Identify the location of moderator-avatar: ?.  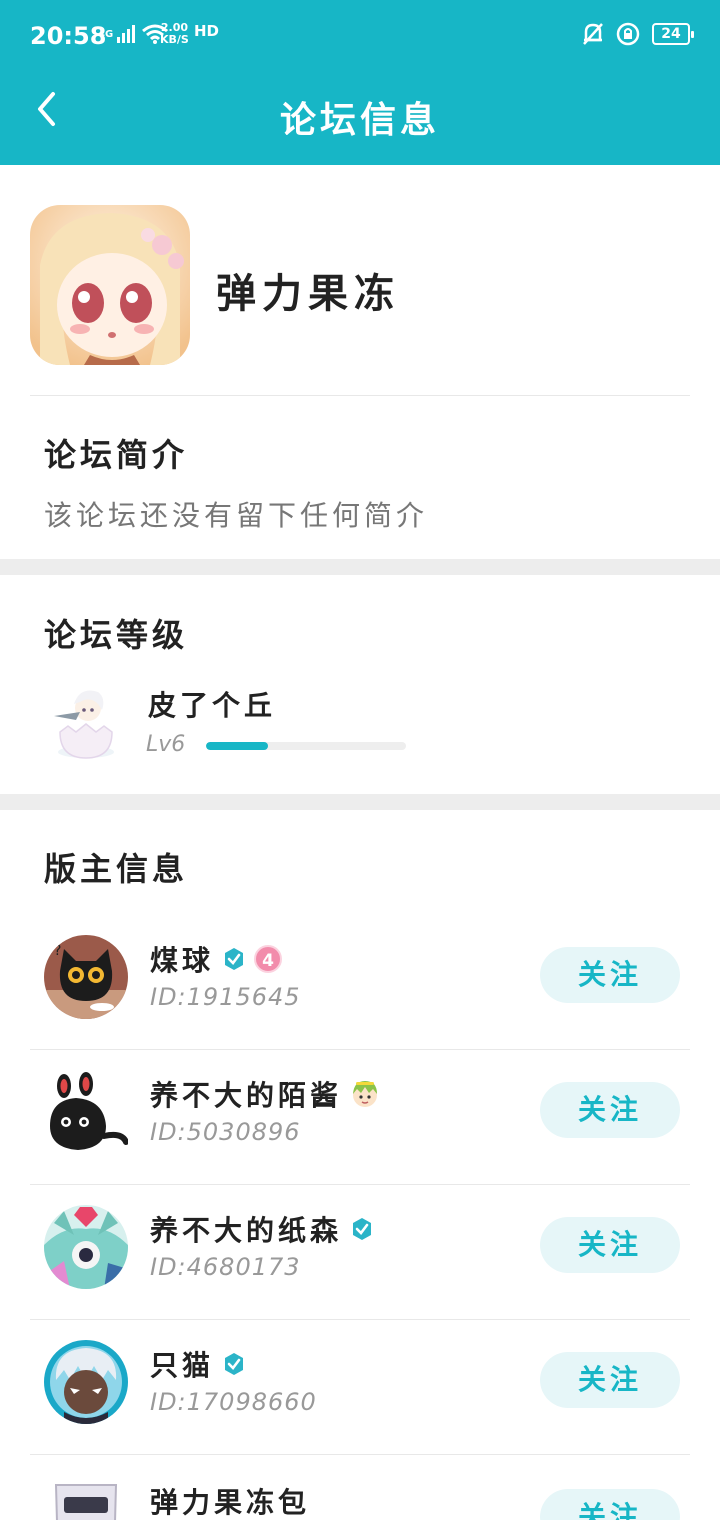
(86, 977).